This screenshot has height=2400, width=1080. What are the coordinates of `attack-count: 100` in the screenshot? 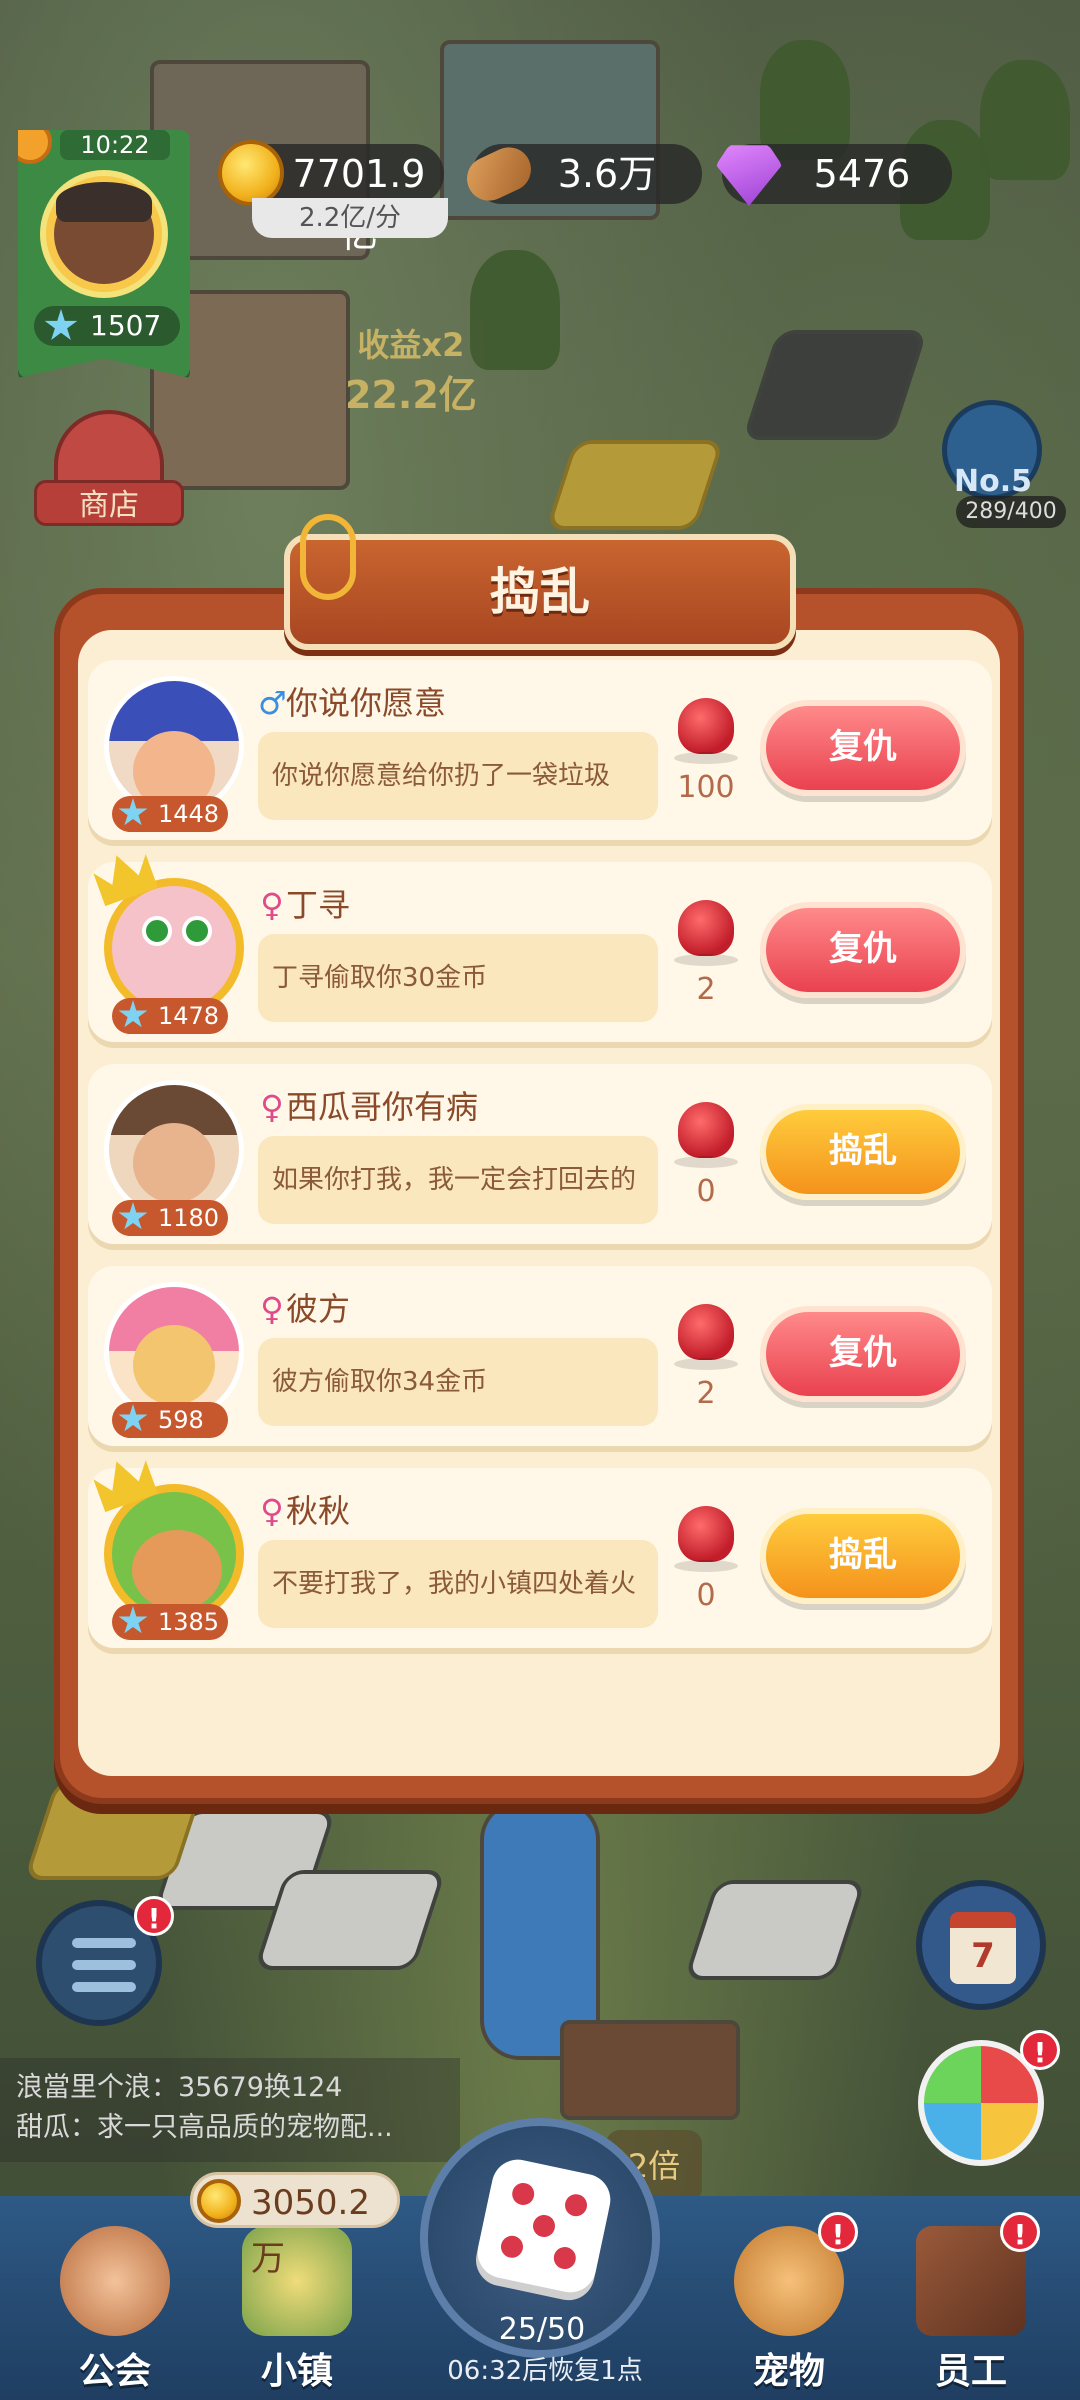 It's located at (706, 787).